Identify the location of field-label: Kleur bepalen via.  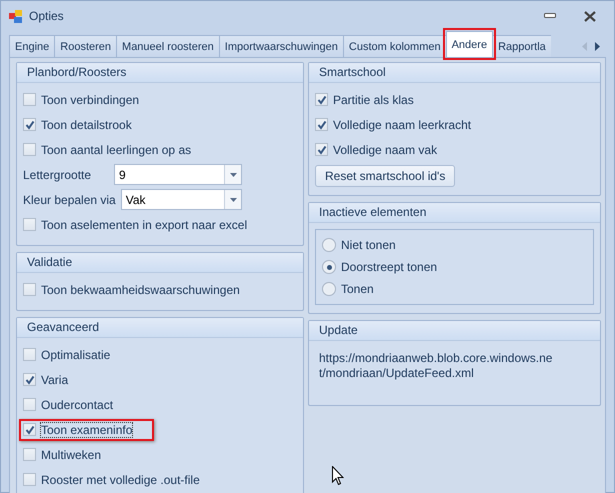
(69, 199).